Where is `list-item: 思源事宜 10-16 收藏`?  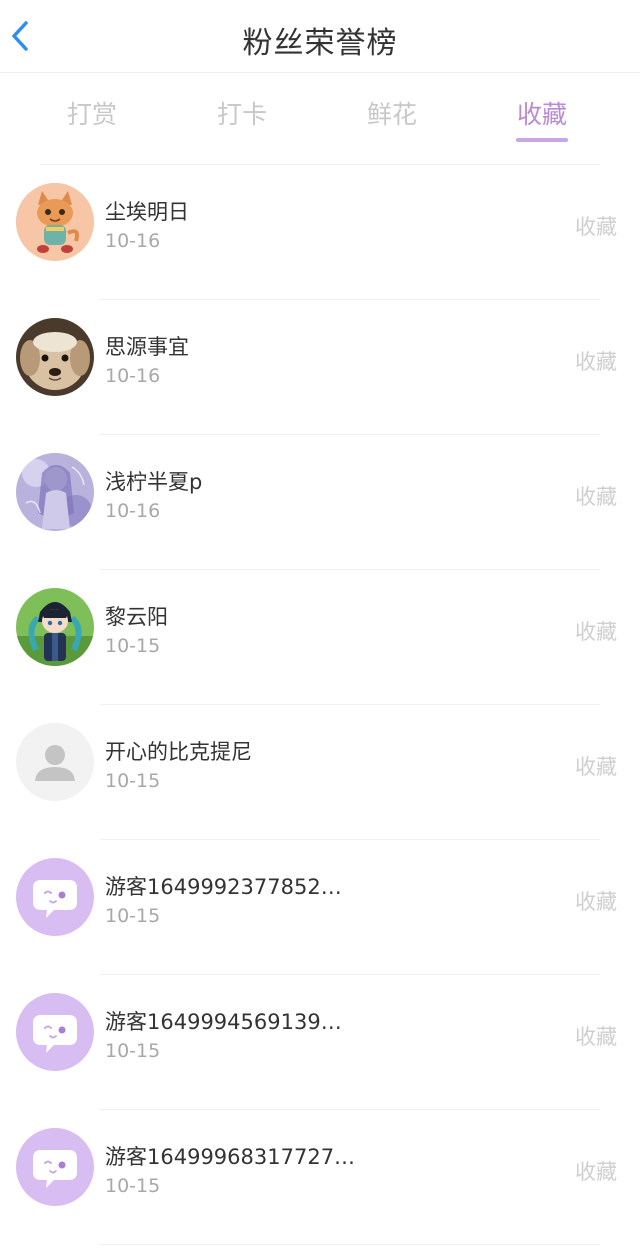 list-item: 思源事宜 10-16 收藏 is located at coordinates (320, 367).